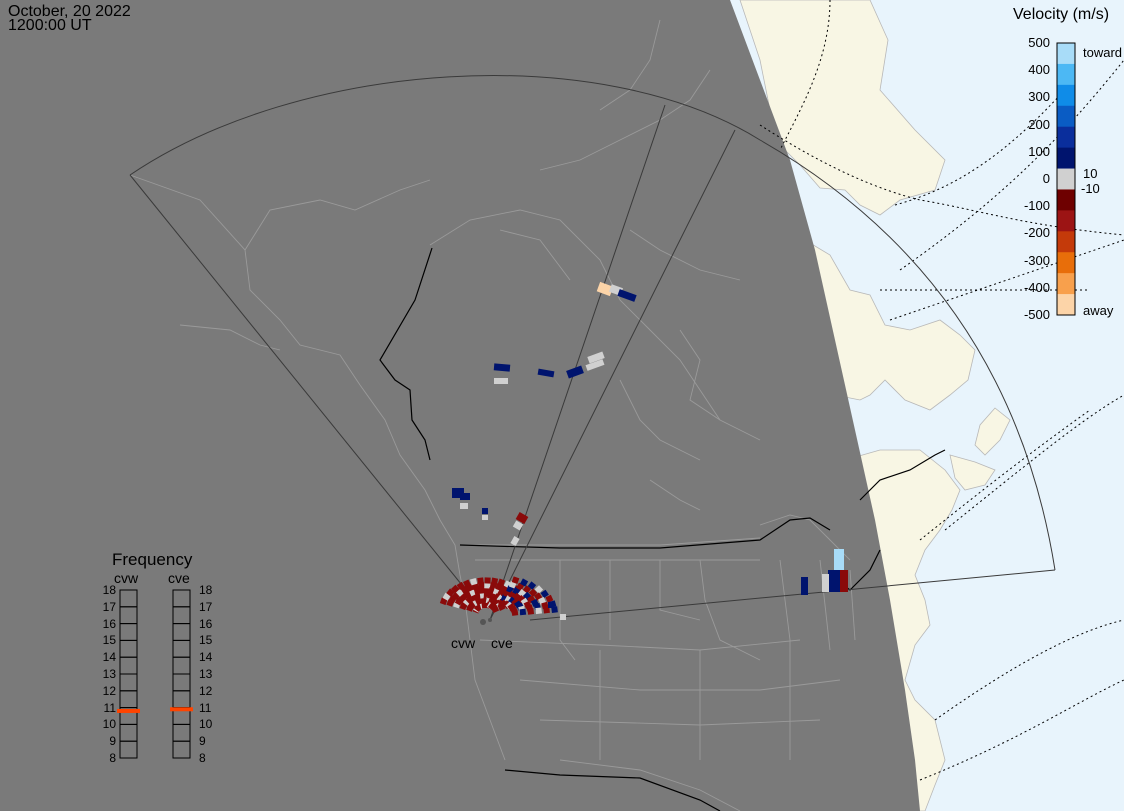 This screenshot has width=1124, height=811. Describe the element at coordinates (463, 643) in the screenshot. I see `map-site-label-cvw: cvw` at that location.